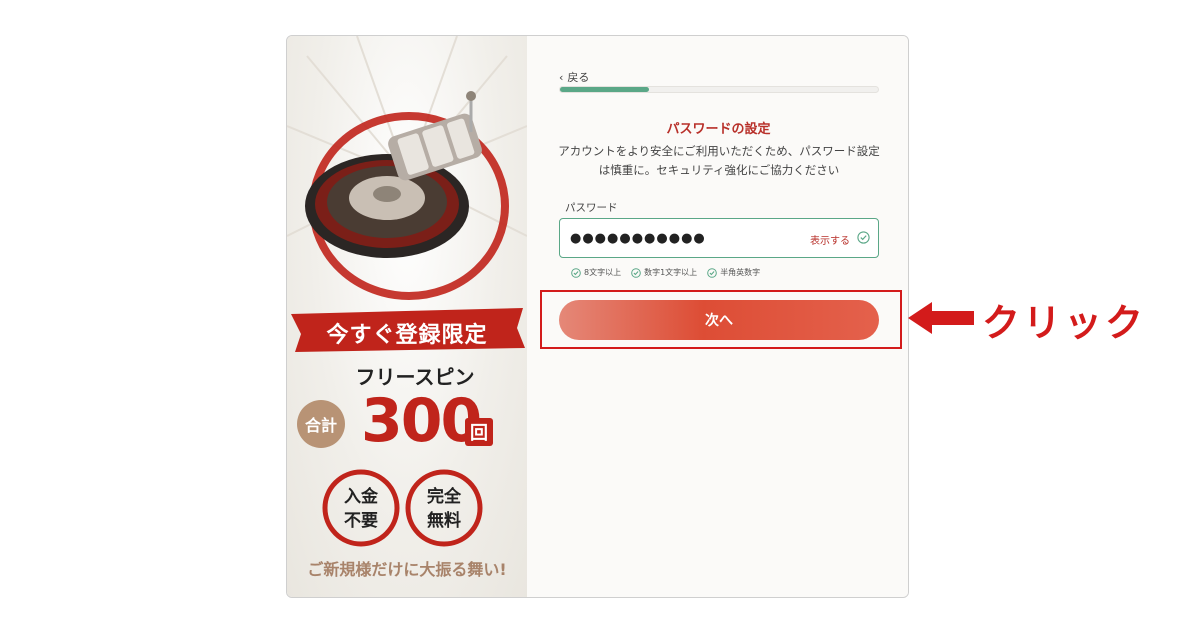 This screenshot has height=630, width=1200. I want to click on back-label: 戻る, so click(578, 77).